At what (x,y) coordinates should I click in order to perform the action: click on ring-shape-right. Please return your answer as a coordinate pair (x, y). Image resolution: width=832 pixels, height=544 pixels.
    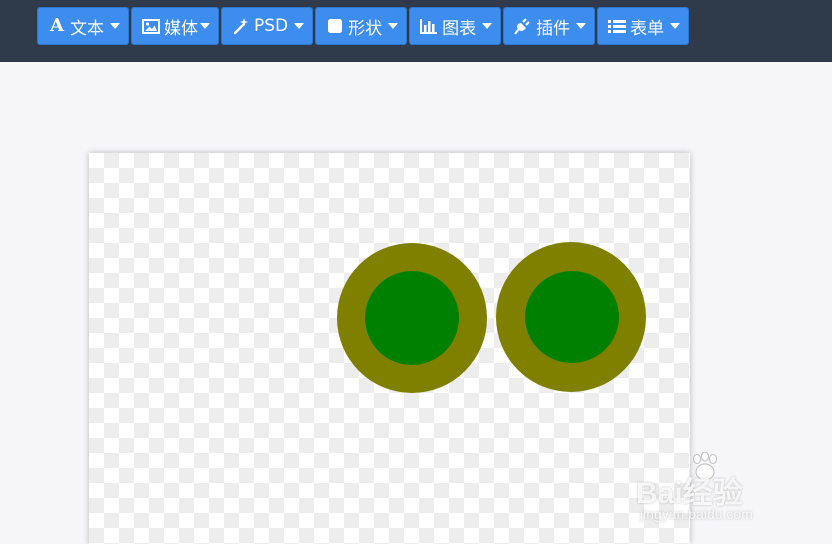
    Looking at the image, I should click on (571, 317).